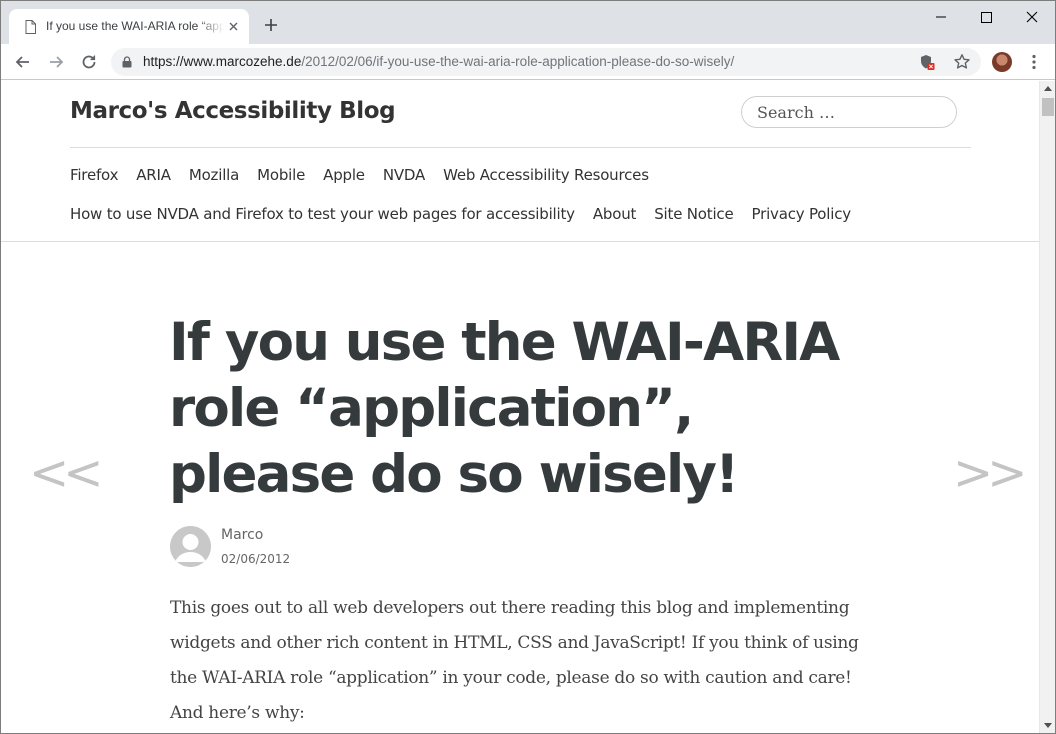 This screenshot has height=734, width=1056. I want to click on page-icon, so click(30, 27).